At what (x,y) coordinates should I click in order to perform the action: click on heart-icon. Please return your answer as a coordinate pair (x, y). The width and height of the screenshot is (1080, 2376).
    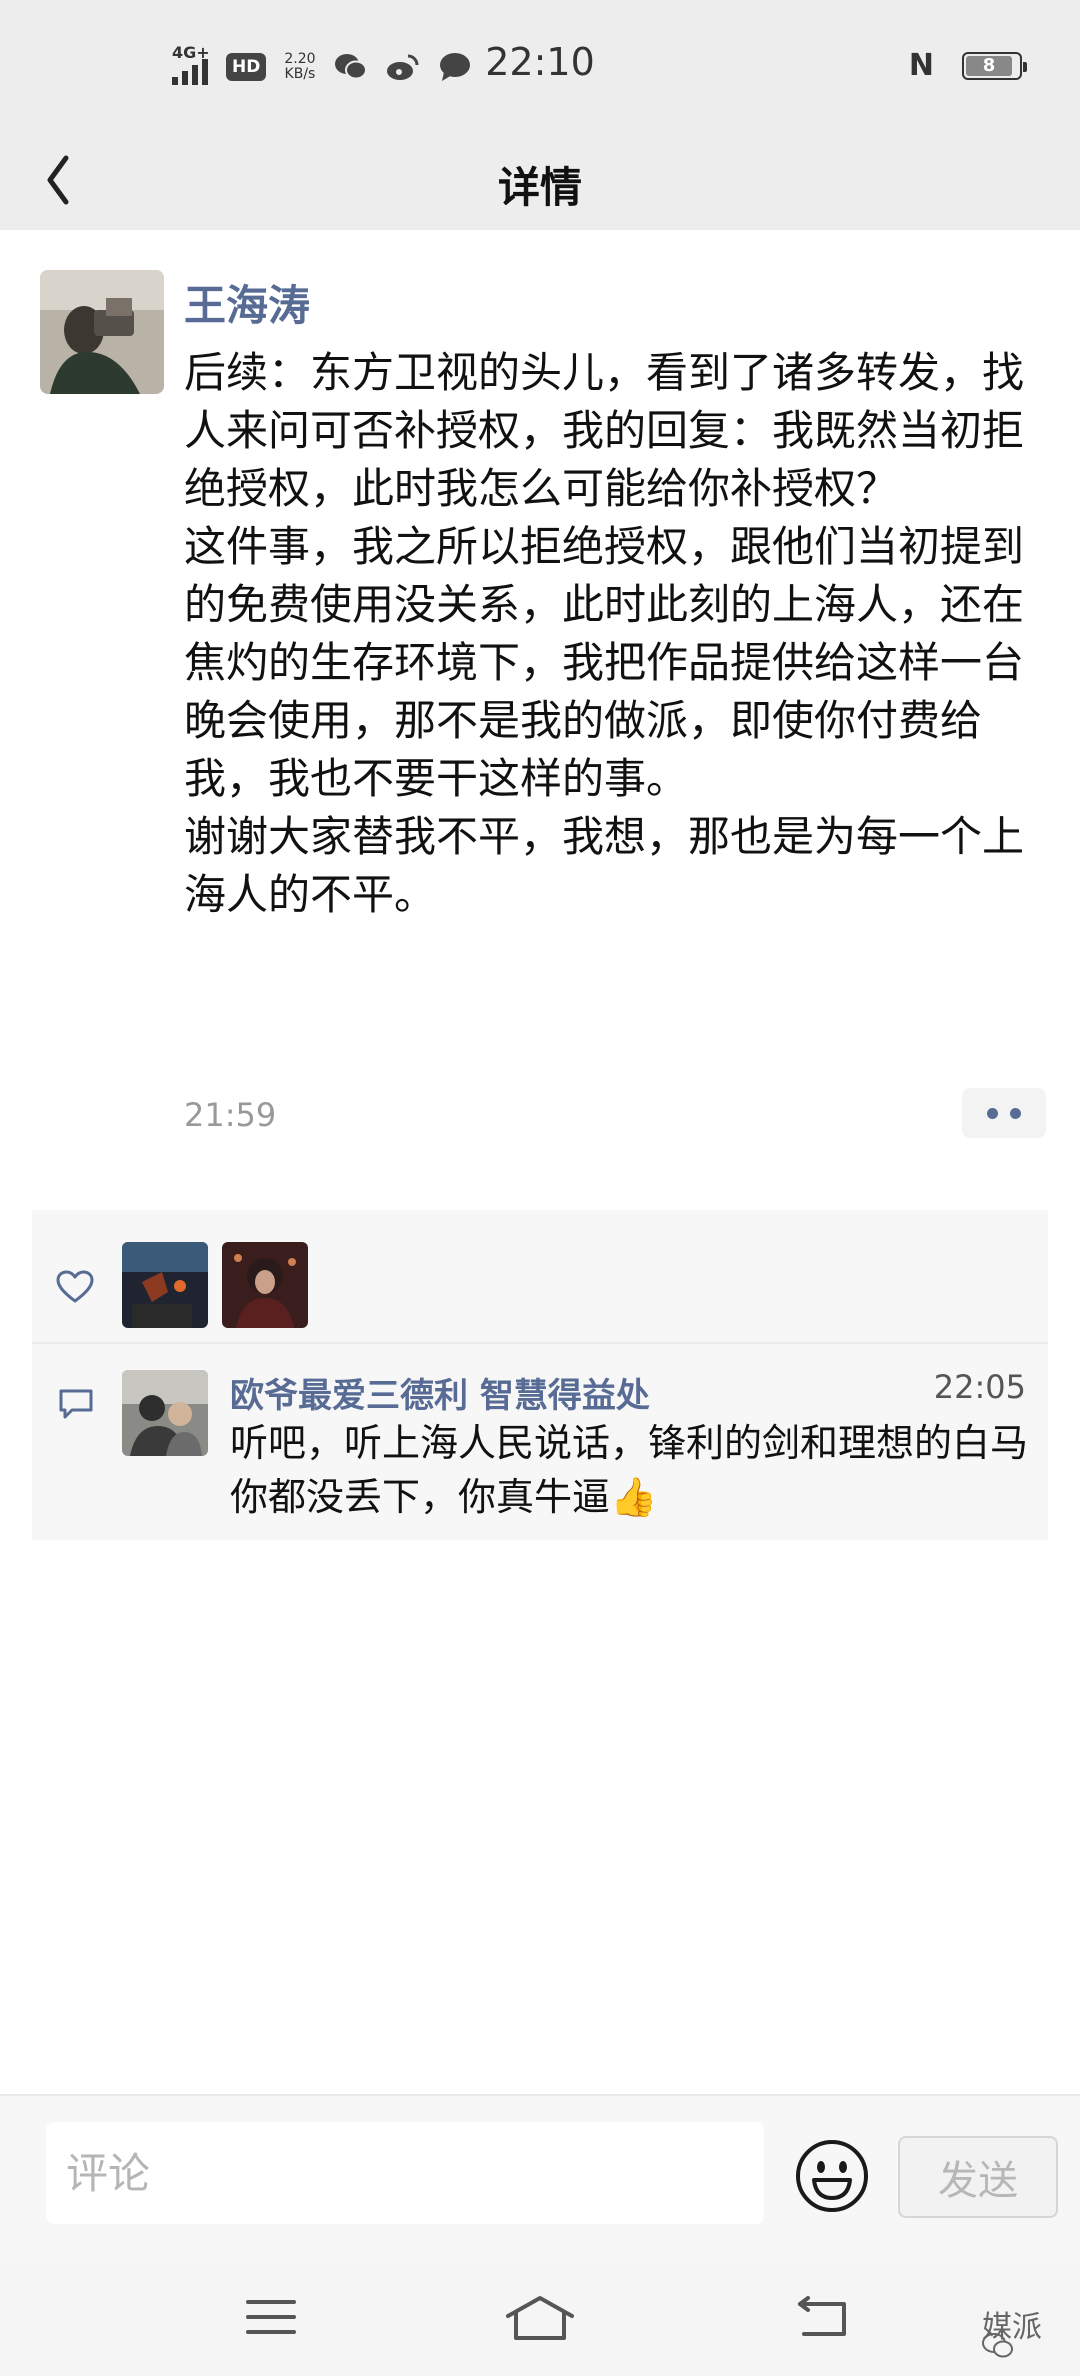
    Looking at the image, I should click on (75, 1286).